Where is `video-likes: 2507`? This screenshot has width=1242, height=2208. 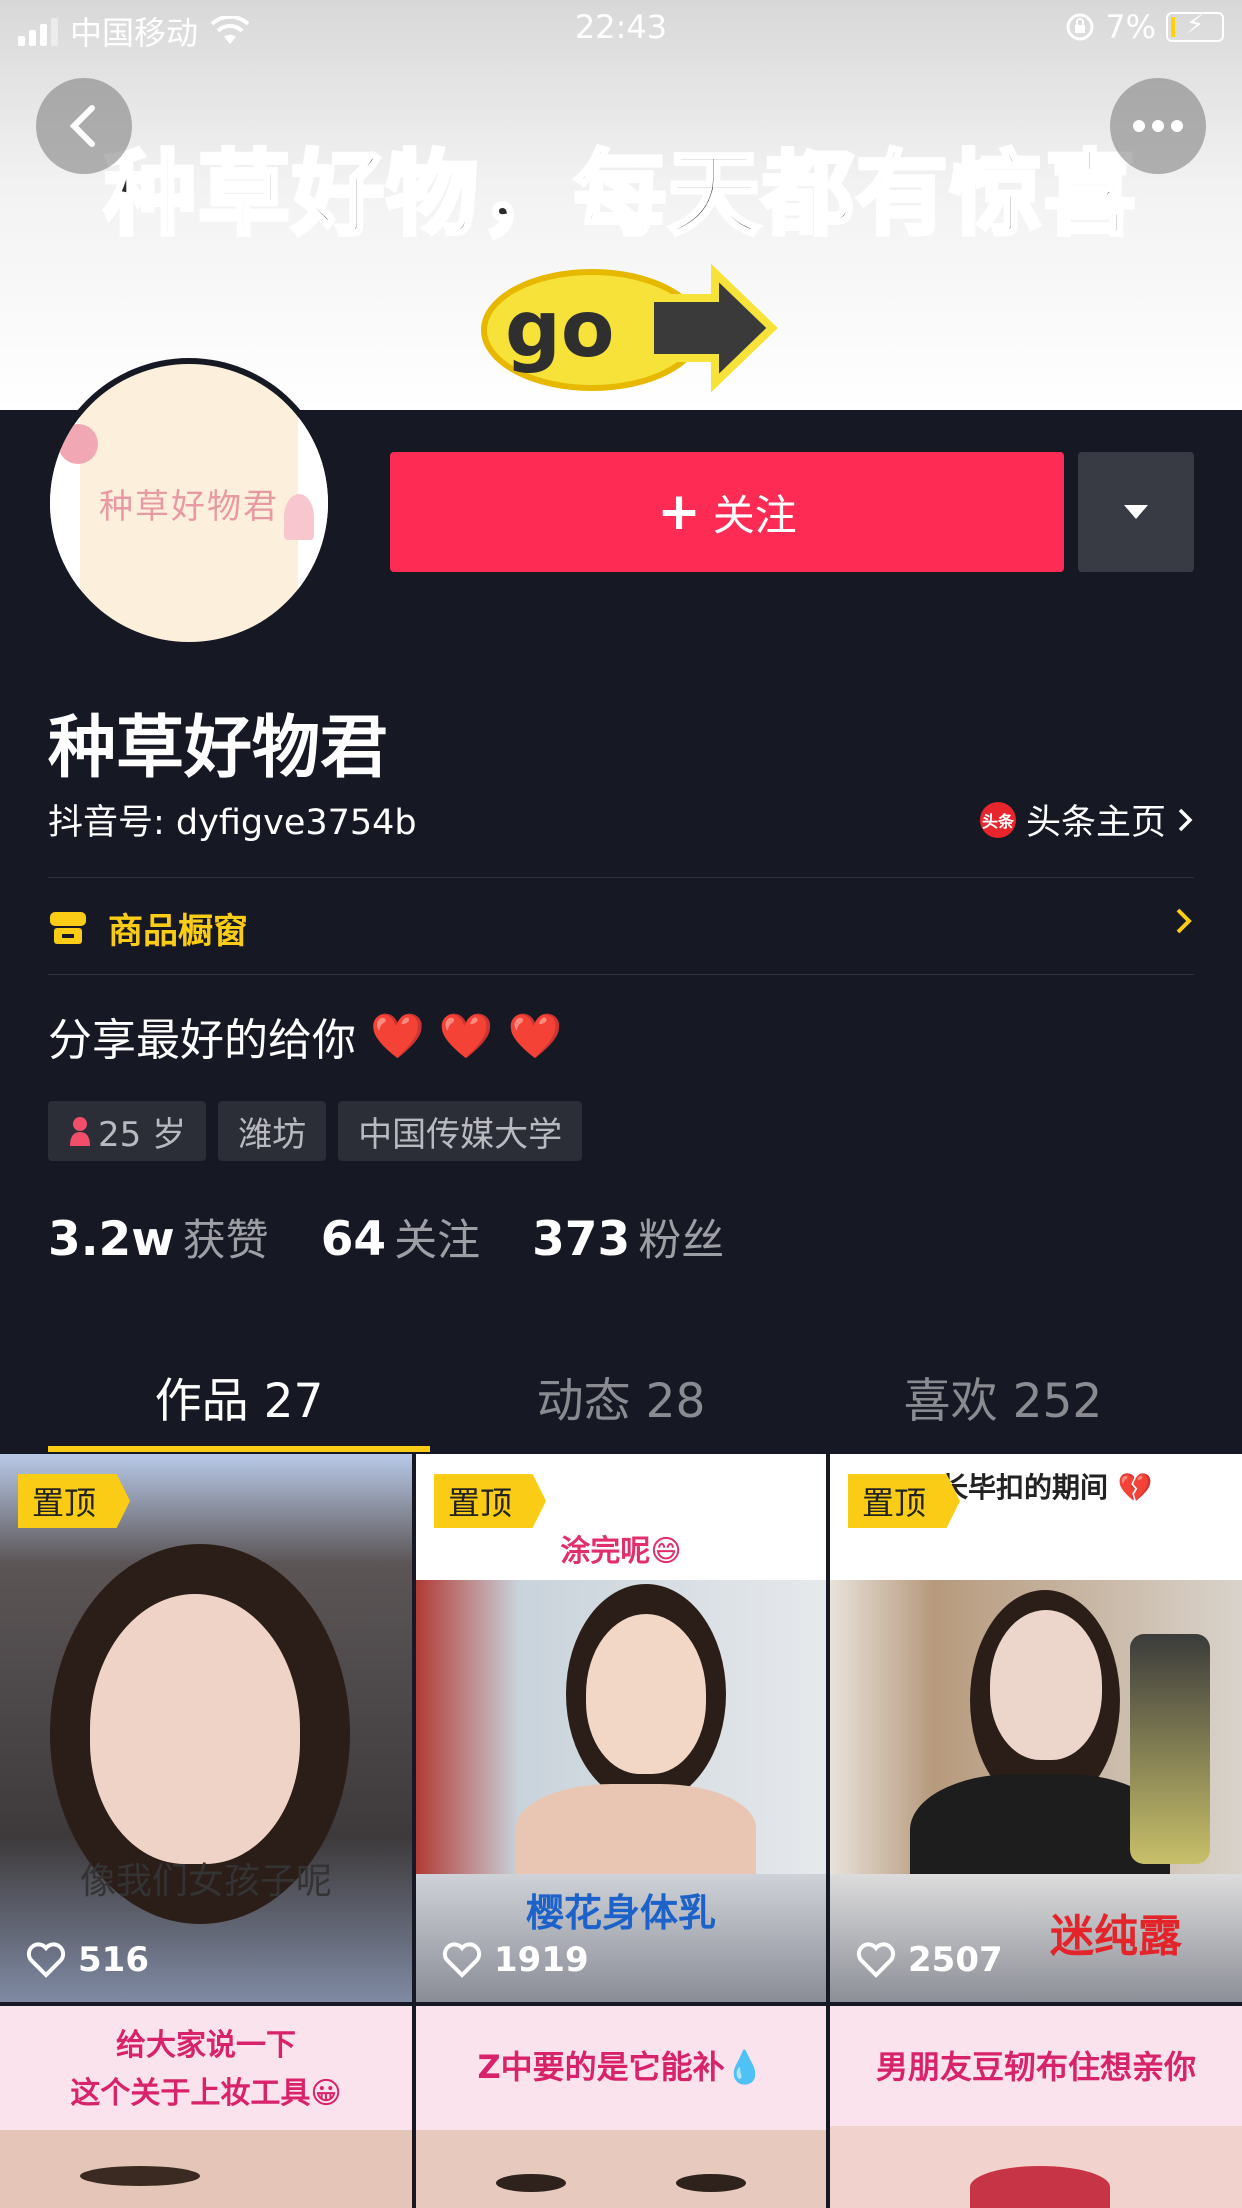 video-likes: 2507 is located at coordinates (929, 1960).